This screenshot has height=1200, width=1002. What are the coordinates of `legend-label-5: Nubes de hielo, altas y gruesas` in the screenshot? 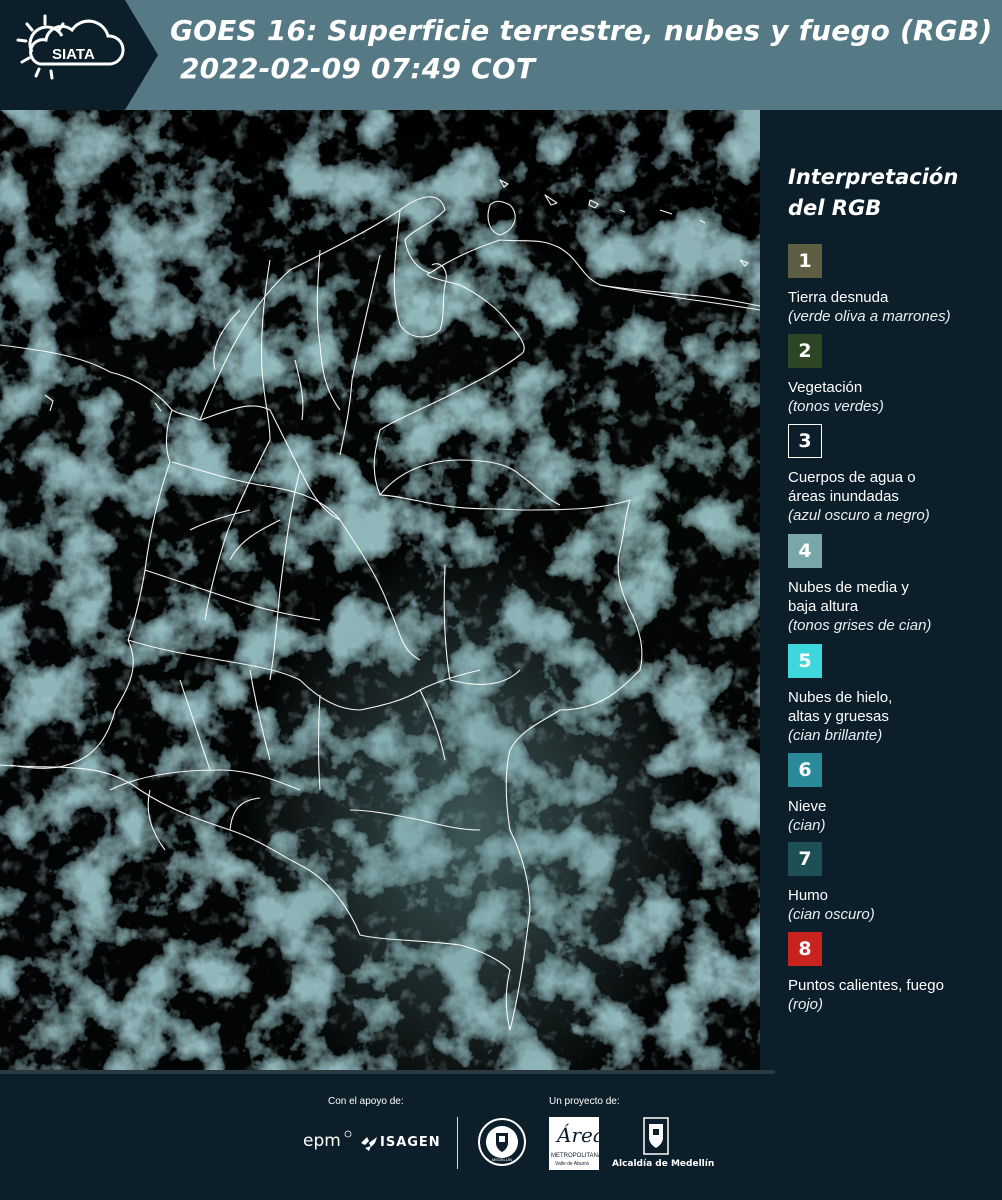 It's located at (840, 707).